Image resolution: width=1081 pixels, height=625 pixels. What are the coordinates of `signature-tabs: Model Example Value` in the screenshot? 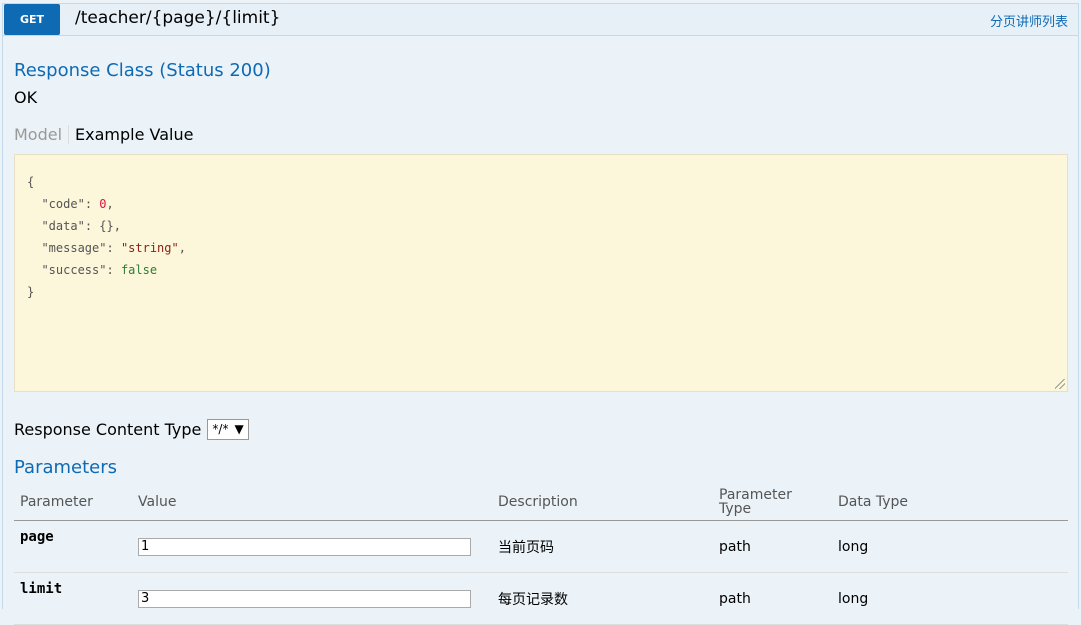 It's located at (103, 134).